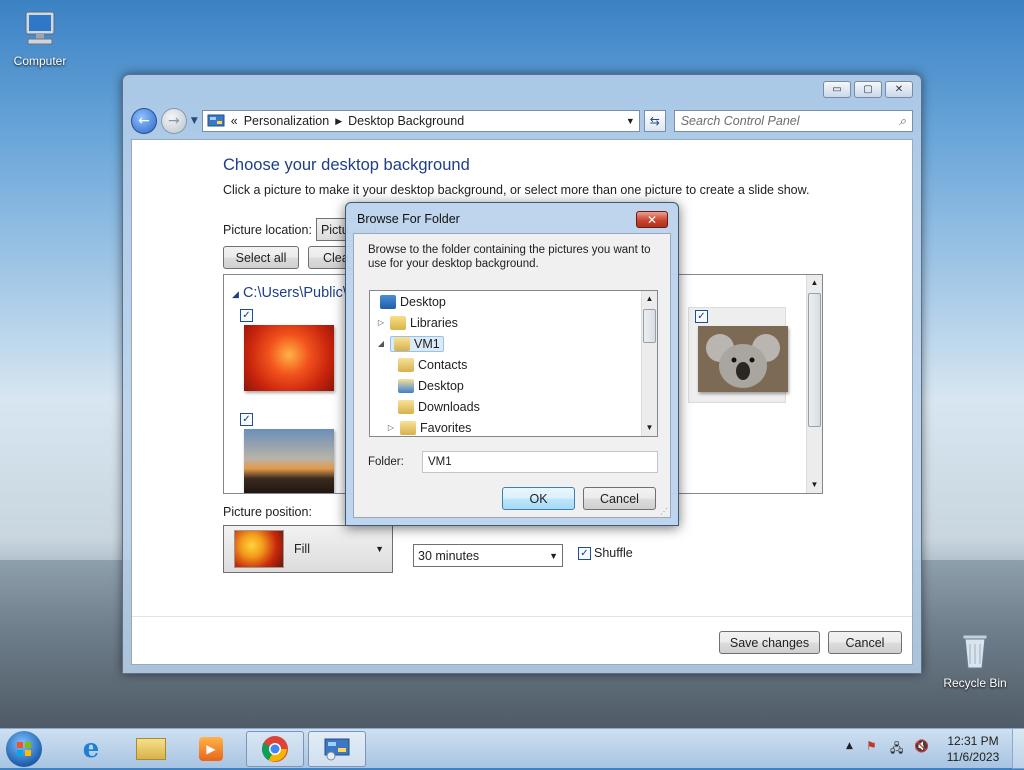 The image size is (1024, 770). I want to click on search-placeholder: Search Control Panel, so click(740, 121).